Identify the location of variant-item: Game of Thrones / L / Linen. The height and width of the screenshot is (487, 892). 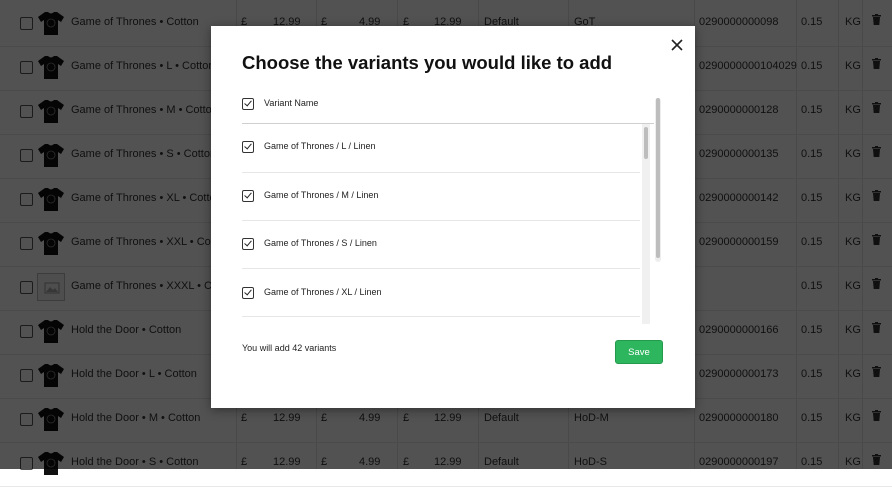
(441, 149).